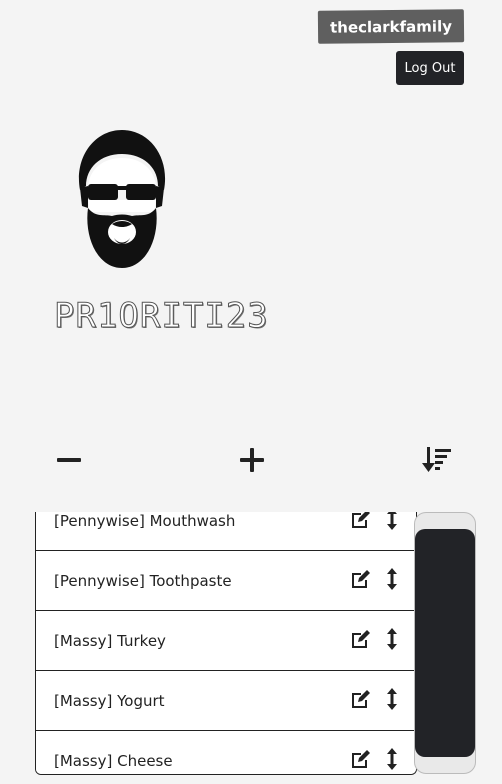 Image resolution: width=502 pixels, height=784 pixels. What do you see at coordinates (391, 26) in the screenshot?
I see `username-badge: theclarkfamily` at bounding box center [391, 26].